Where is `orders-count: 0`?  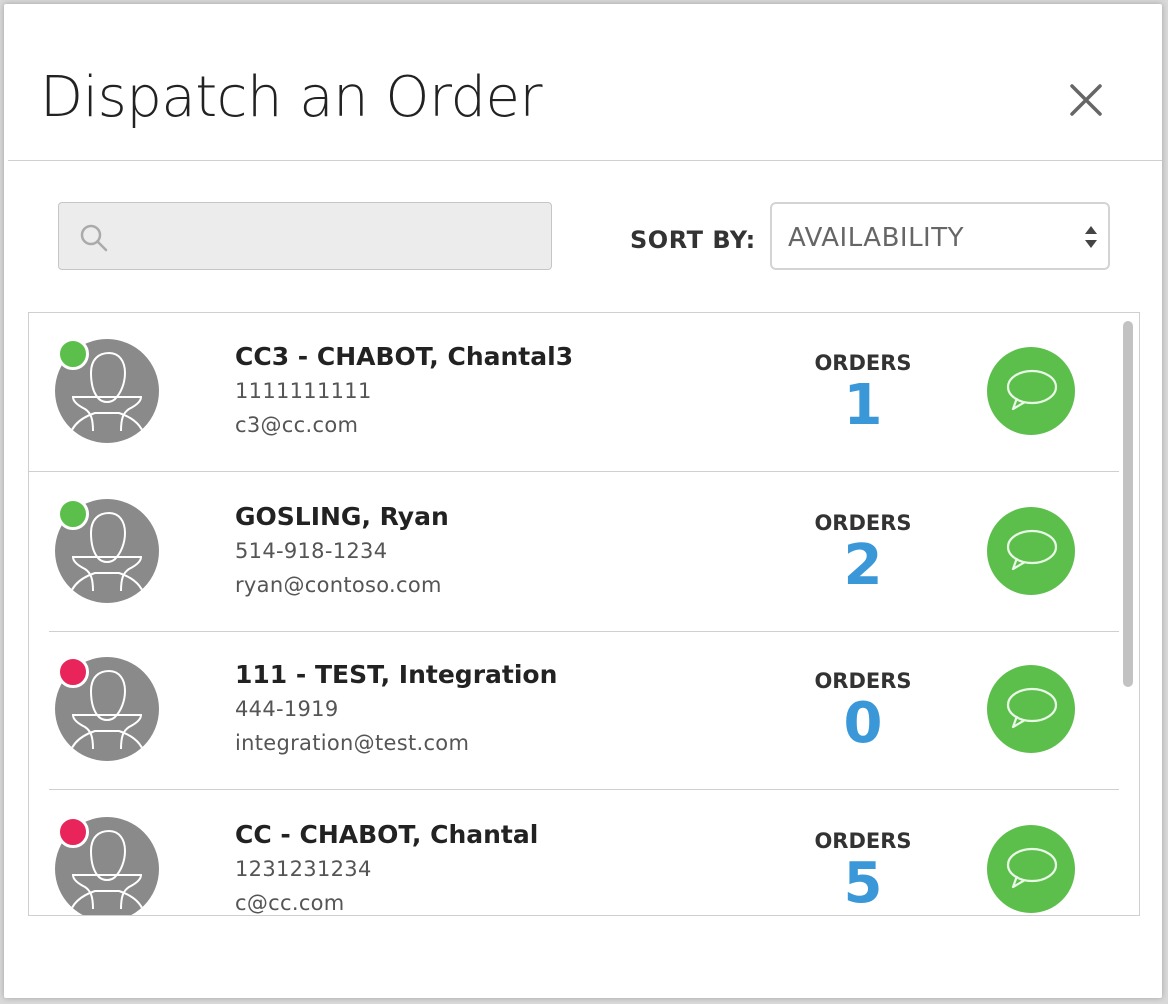
orders-count: 0 is located at coordinates (863, 723).